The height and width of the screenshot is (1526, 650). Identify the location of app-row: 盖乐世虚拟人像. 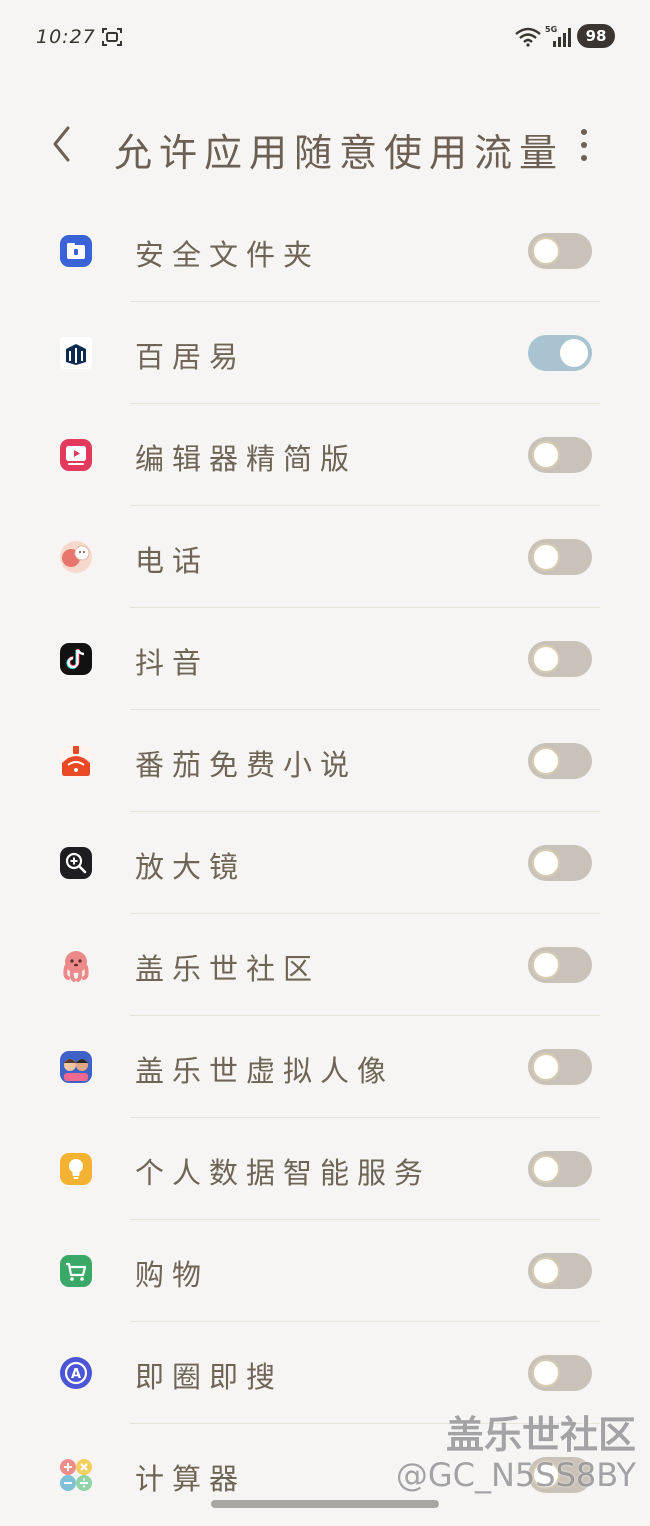
(325, 1067).